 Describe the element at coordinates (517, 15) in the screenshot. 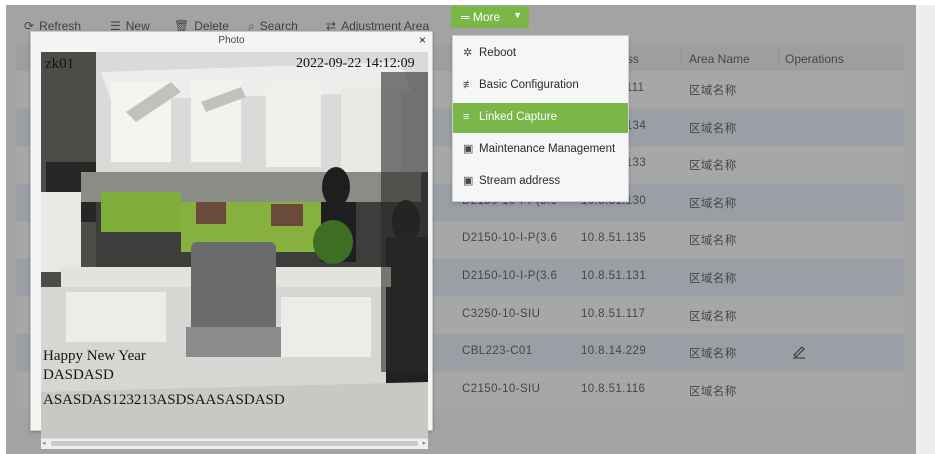

I see `chevron-down-icon: ▼` at that location.